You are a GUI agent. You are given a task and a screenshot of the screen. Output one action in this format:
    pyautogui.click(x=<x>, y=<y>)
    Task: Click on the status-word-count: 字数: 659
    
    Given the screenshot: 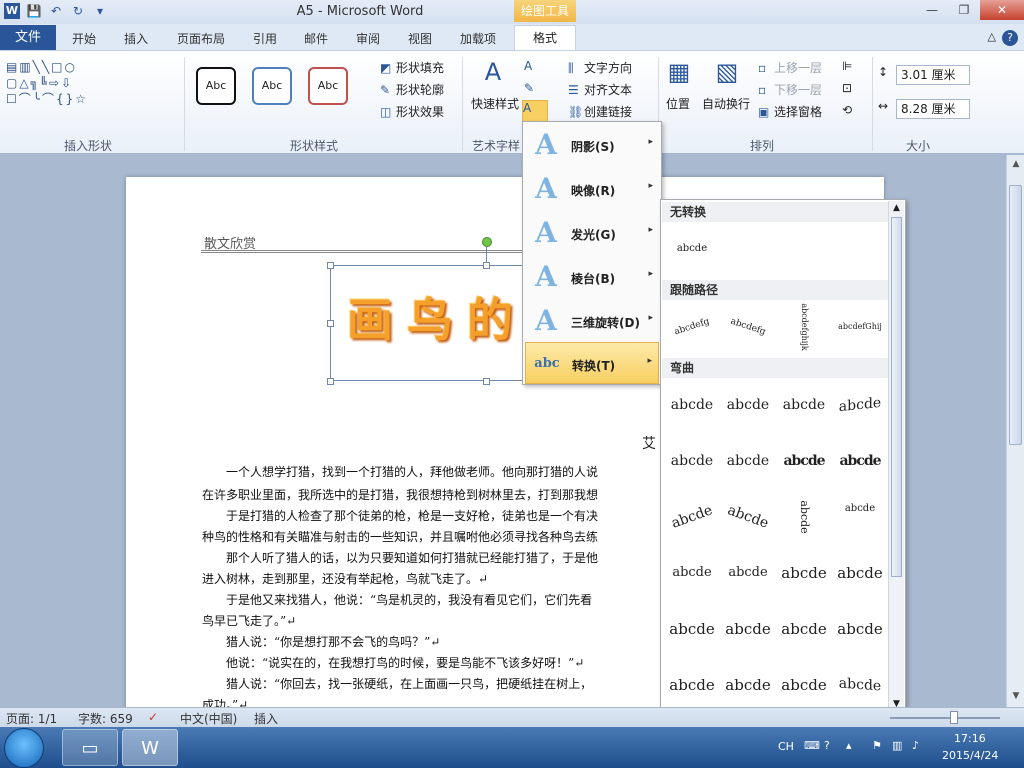 What is the action you would take?
    pyautogui.click(x=105, y=718)
    